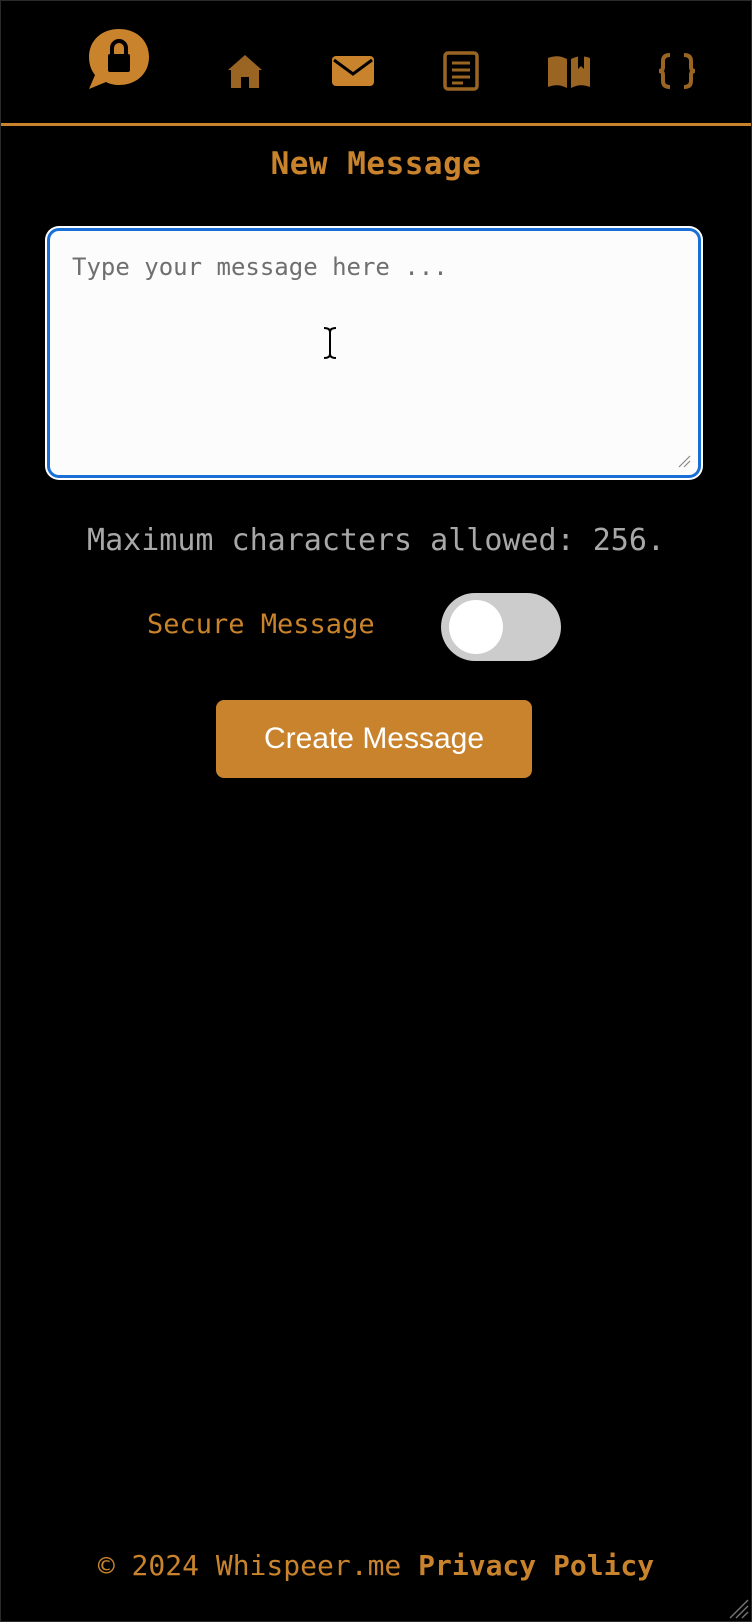 This screenshot has height=1622, width=752. What do you see at coordinates (353, 71) in the screenshot?
I see `nav-message-envelope-icon` at bounding box center [353, 71].